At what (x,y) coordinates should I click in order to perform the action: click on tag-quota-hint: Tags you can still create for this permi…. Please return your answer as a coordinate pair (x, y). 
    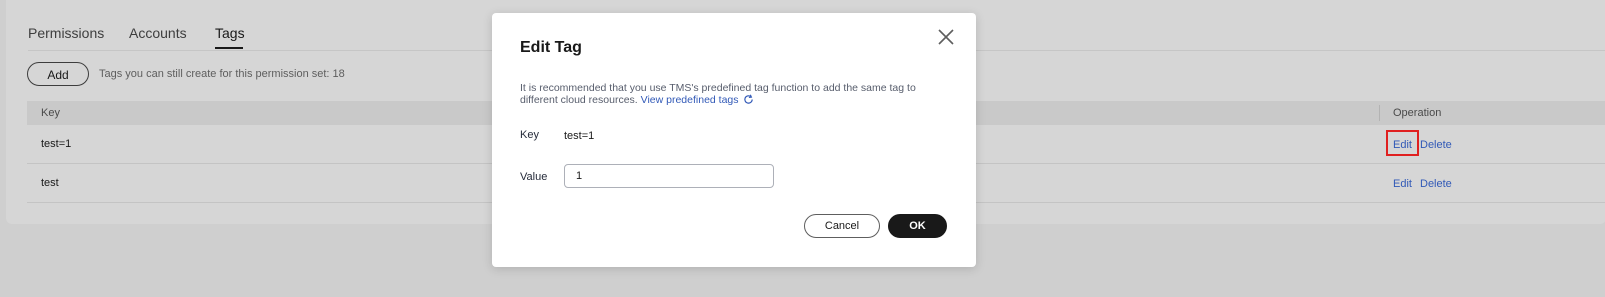
    Looking at the image, I should click on (222, 74).